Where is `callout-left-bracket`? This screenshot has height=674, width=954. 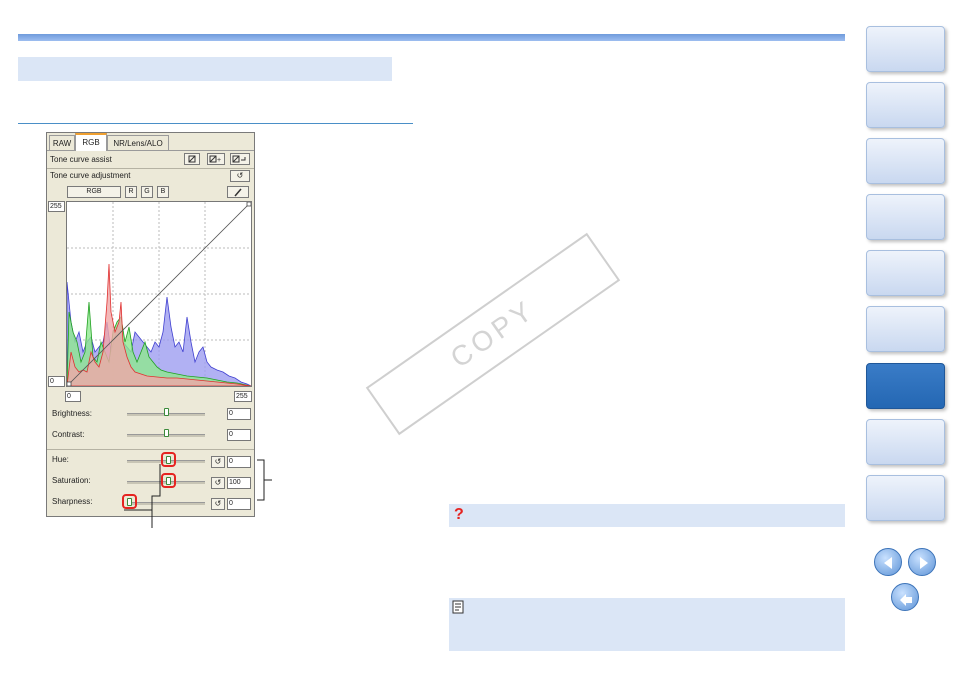
callout-left-bracket is located at coordinates (156, 496).